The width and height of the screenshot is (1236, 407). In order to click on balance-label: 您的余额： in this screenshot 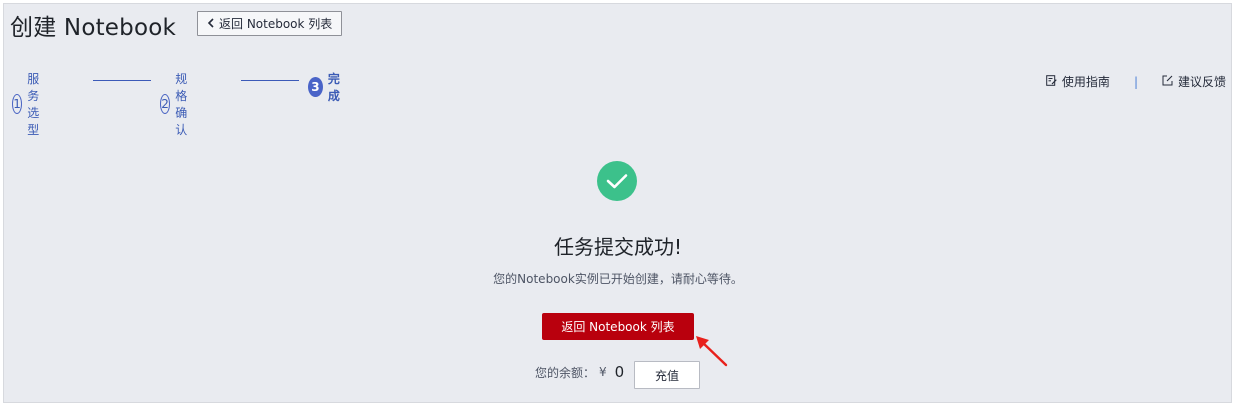, I will do `click(565, 372)`.